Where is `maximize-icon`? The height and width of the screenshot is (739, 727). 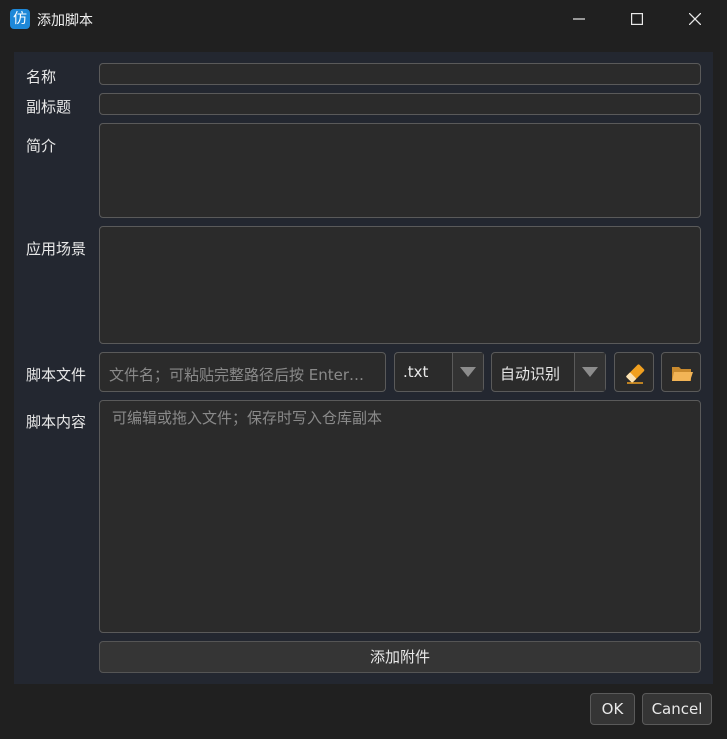 maximize-icon is located at coordinates (637, 19).